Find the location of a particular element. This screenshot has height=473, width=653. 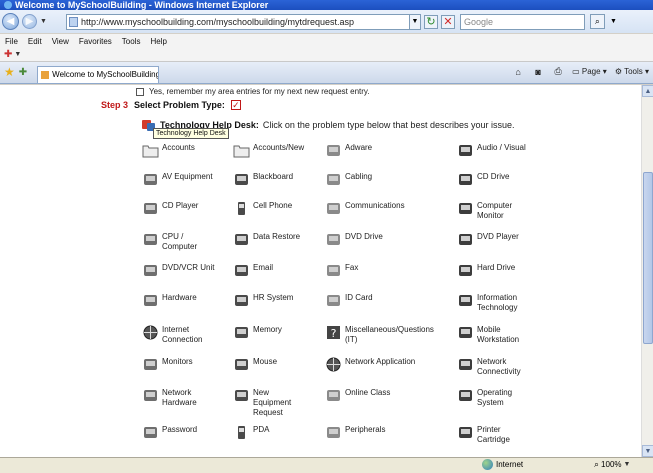

problem-type-item: HR System is located at coordinates (263, 300).